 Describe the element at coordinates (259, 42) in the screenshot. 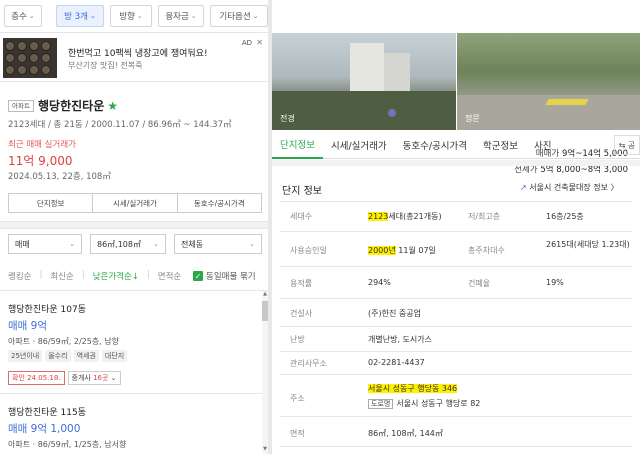

I see `close-icon: ✕` at that location.